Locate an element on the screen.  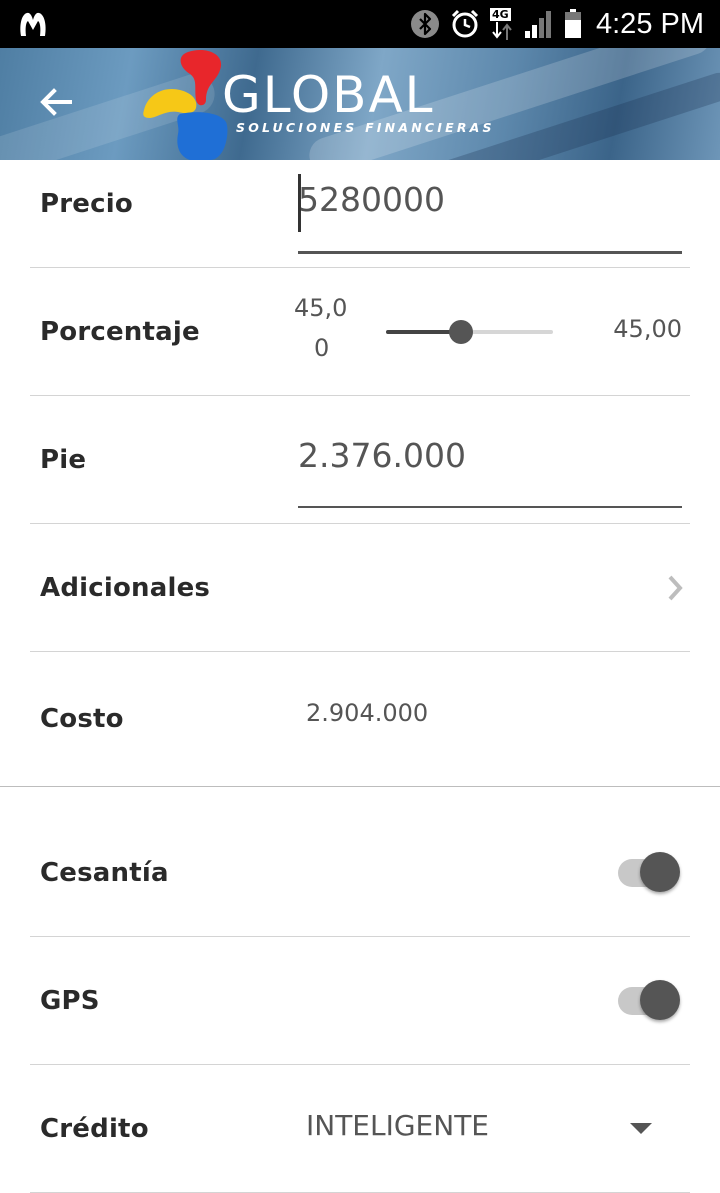
gps-label: GPS is located at coordinates (70, 1000).